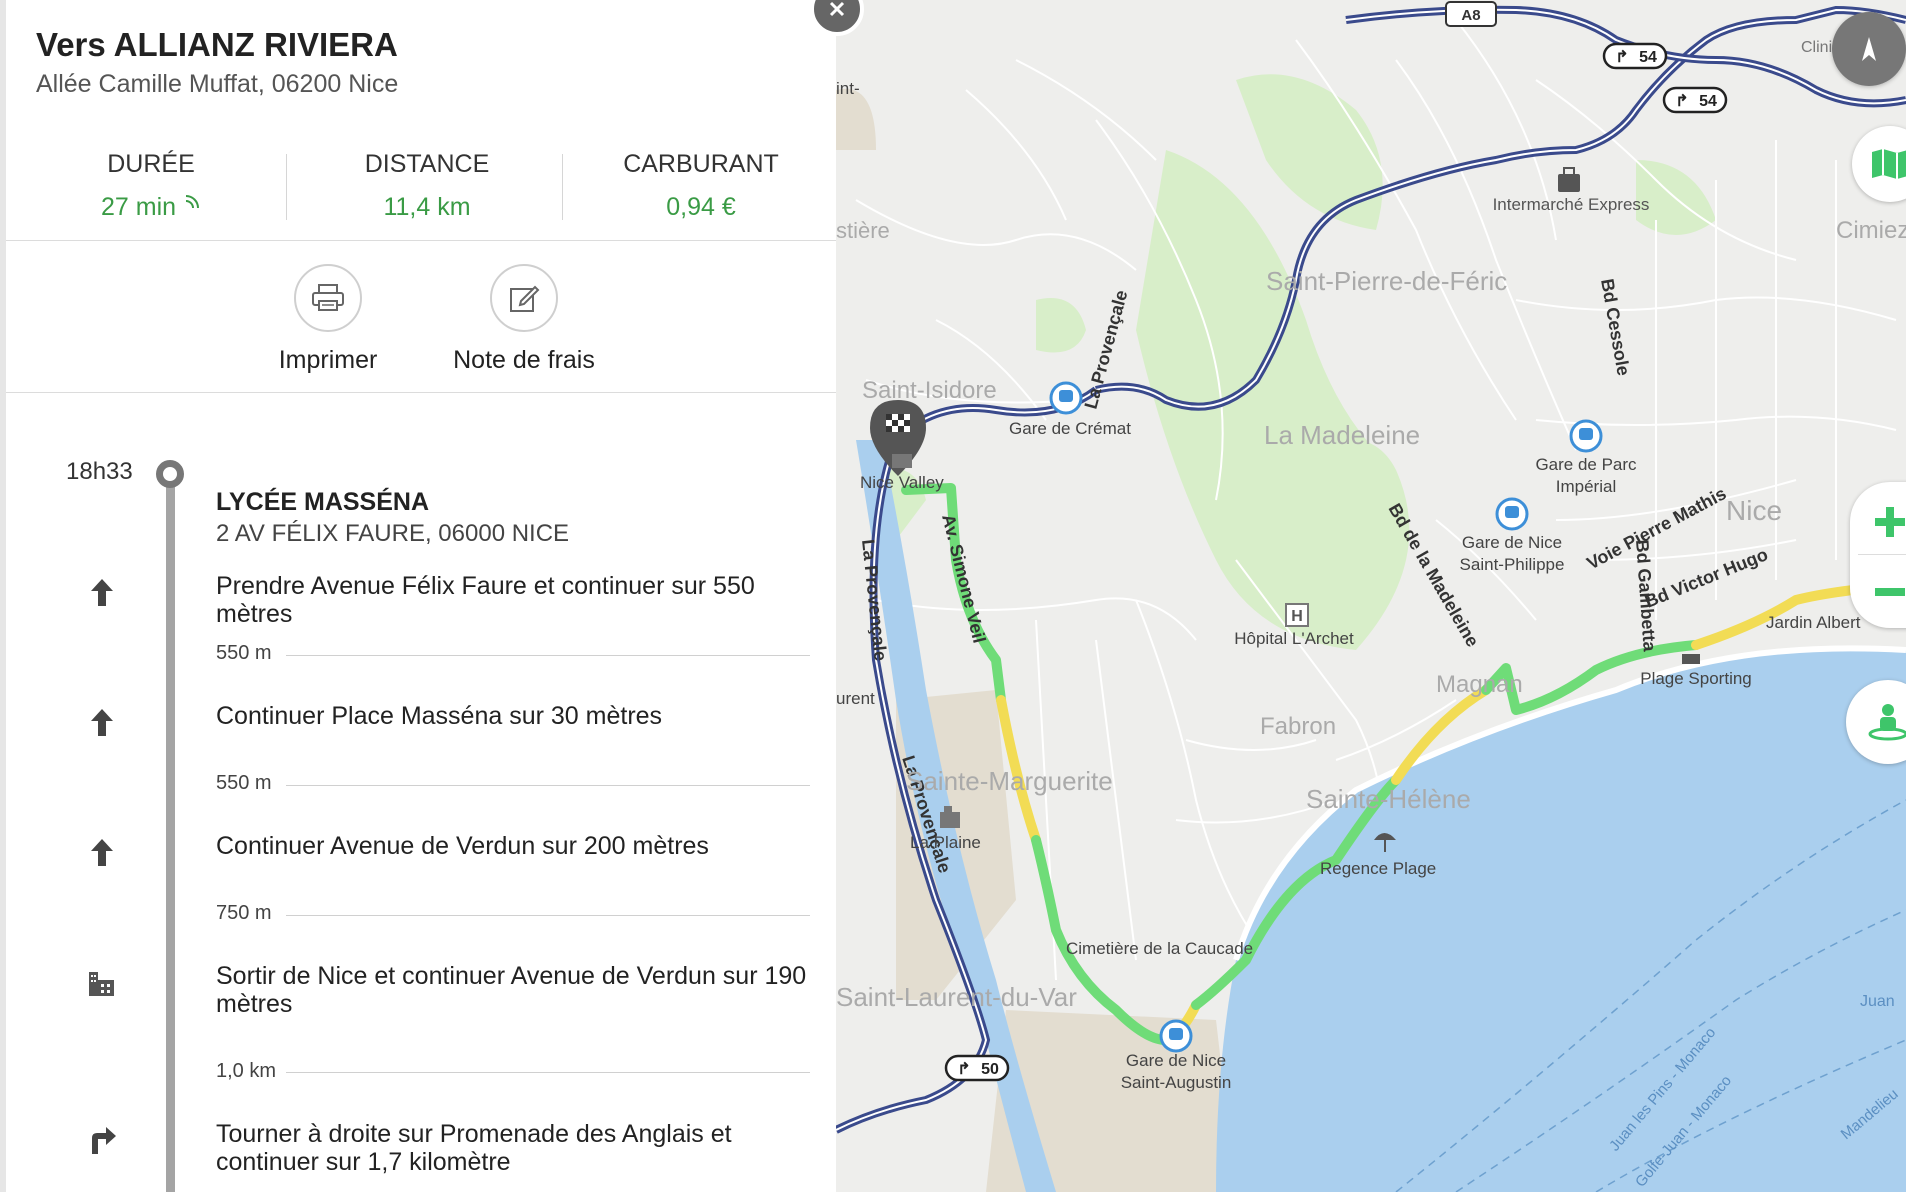 The height and width of the screenshot is (1192, 1906). Describe the element at coordinates (1571, 204) in the screenshot. I see `map-label: Intermarché Express` at that location.